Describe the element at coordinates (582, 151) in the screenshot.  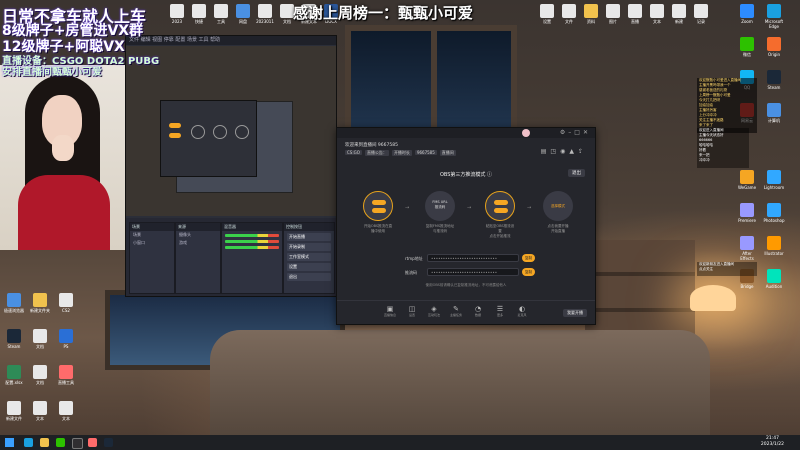
I see `share-icon: ⇪` at that location.